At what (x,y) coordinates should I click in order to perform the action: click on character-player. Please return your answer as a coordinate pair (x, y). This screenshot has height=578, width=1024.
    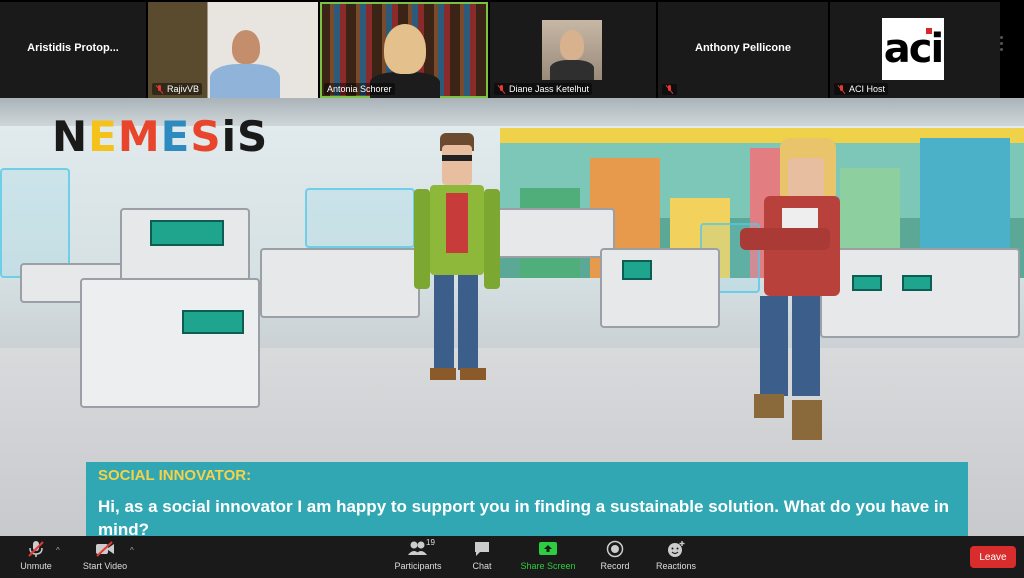
    Looking at the image, I should click on (455, 258).